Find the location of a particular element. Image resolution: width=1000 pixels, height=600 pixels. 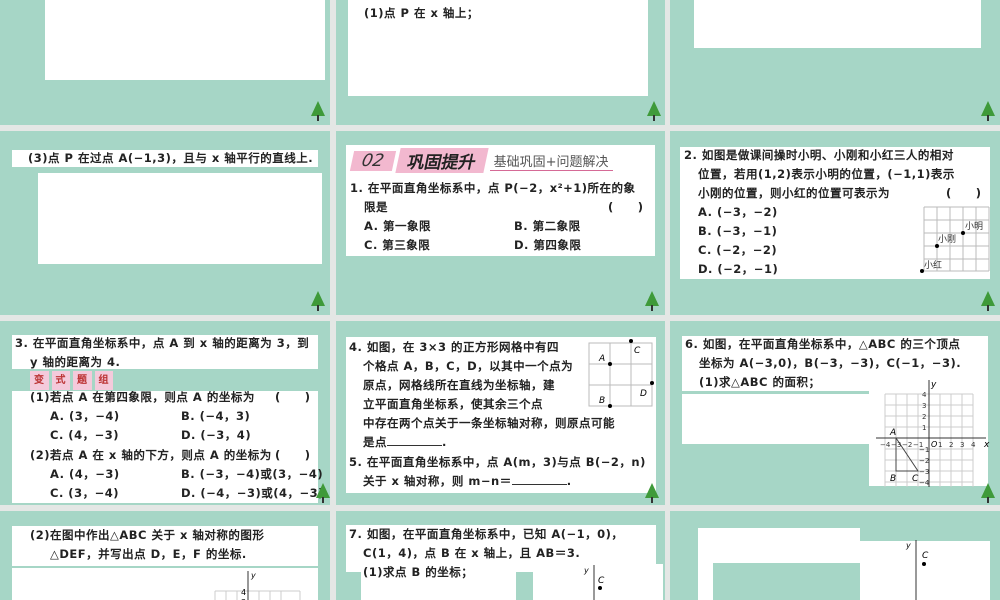

question-line: C(1，4)，点 B 在 x 轴上，且 AB＝3. is located at coordinates (472, 553).